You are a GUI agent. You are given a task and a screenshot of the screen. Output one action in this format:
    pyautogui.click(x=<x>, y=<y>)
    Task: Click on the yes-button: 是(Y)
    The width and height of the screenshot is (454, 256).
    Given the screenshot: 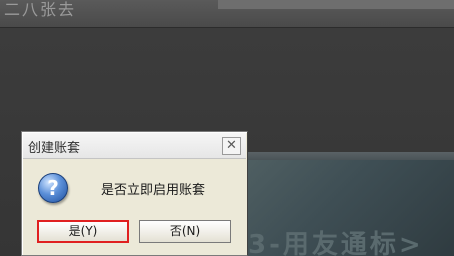 What is the action you would take?
    pyautogui.click(x=83, y=231)
    